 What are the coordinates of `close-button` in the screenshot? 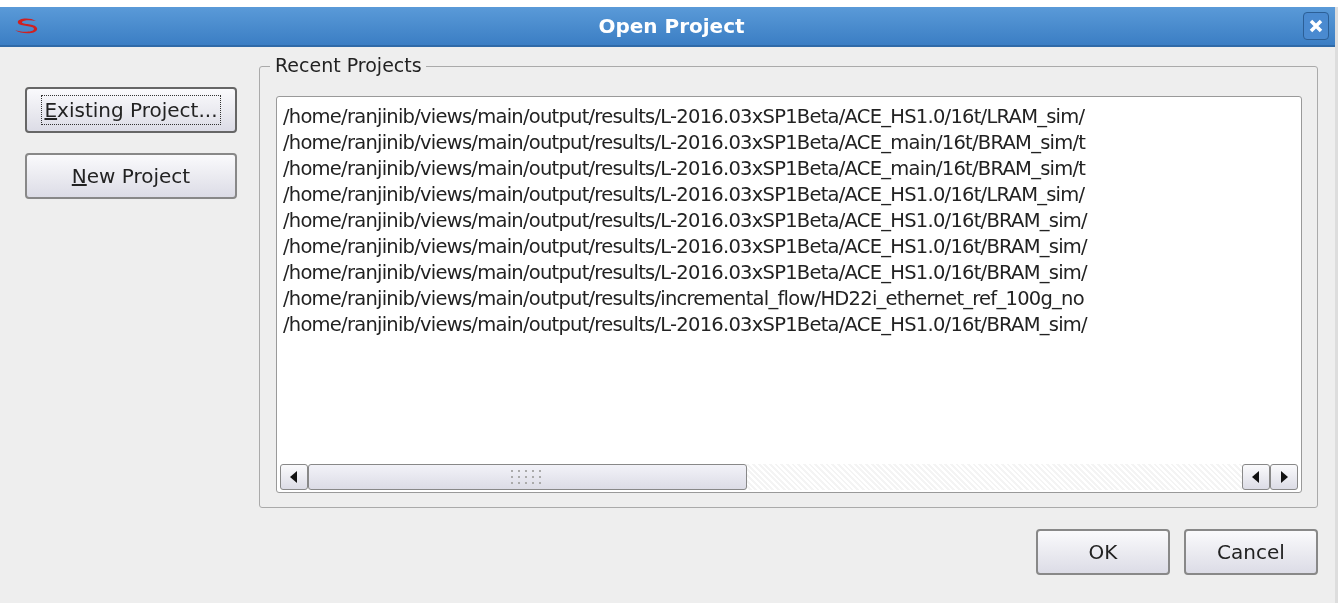 It's located at (1316, 26).